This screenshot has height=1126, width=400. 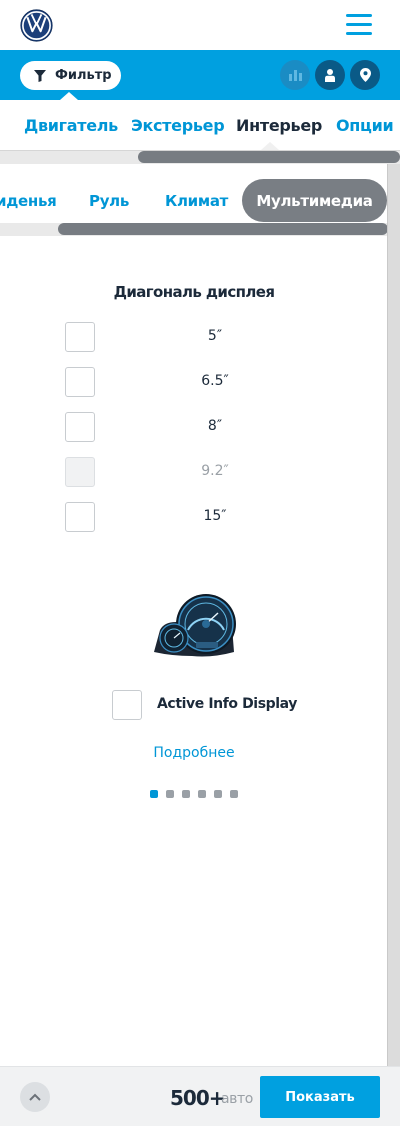 What do you see at coordinates (365, 125) in the screenshot?
I see `tab-options: Опции` at bounding box center [365, 125].